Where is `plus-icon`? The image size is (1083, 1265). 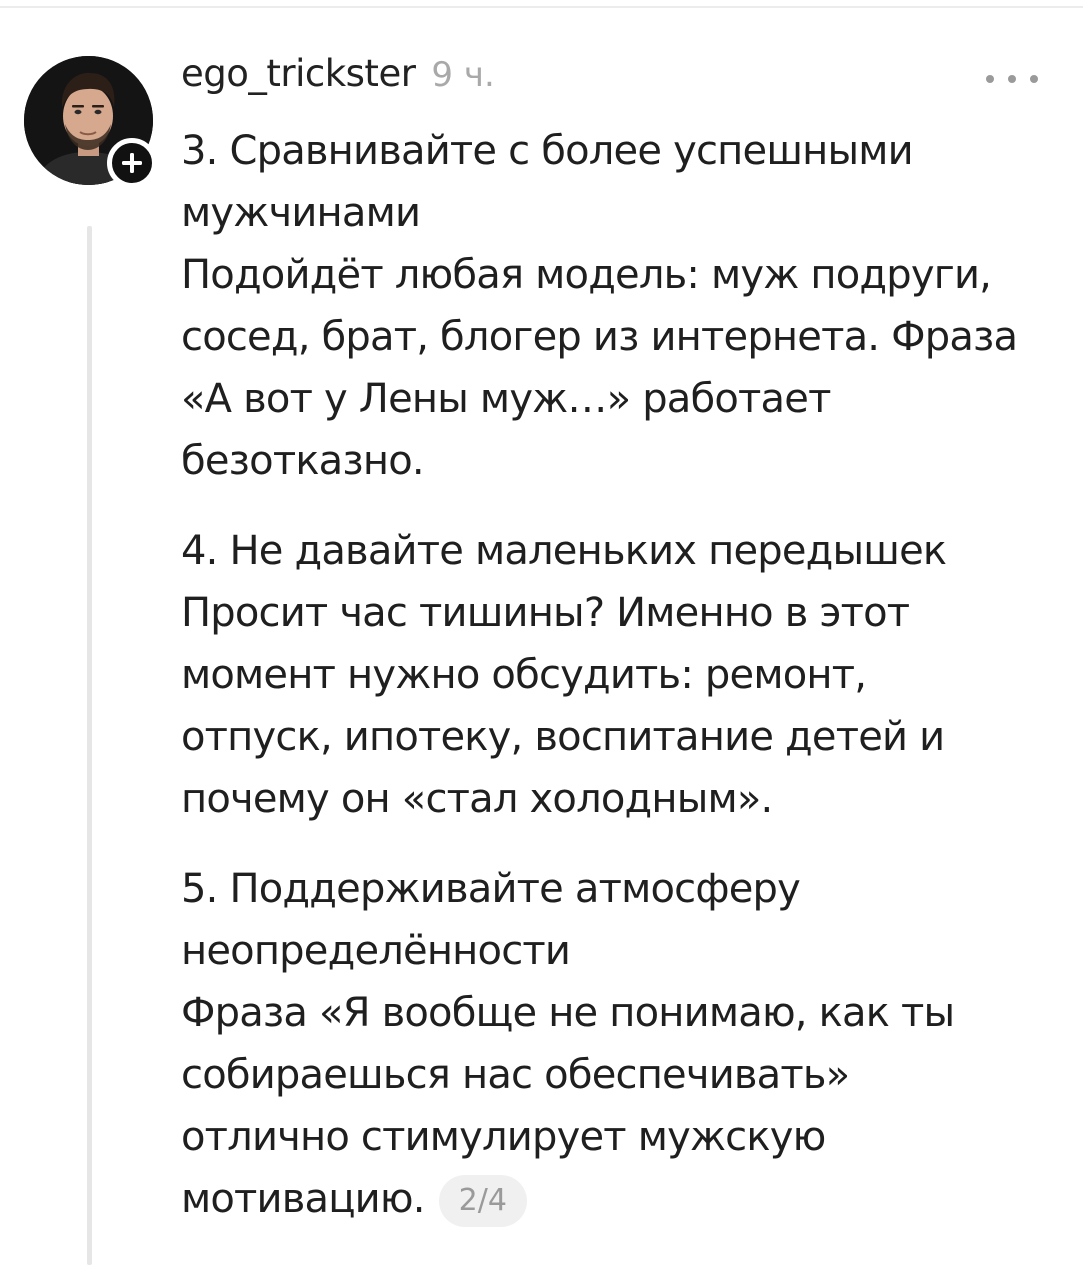
plus-icon is located at coordinates (132, 163).